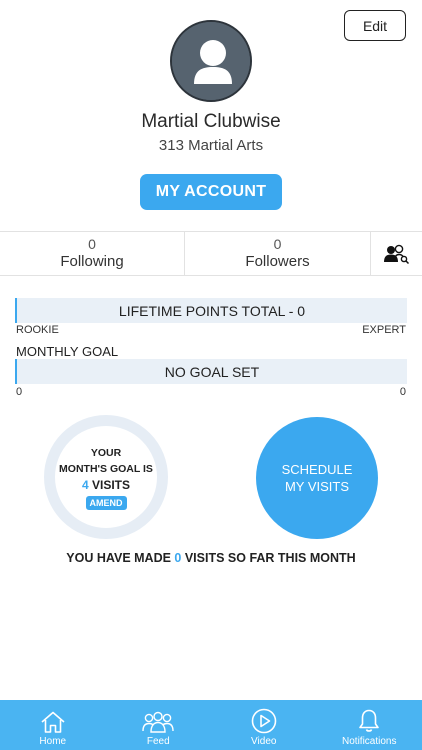 The height and width of the screenshot is (750, 422). I want to click on user-search-icon, so click(396, 254).